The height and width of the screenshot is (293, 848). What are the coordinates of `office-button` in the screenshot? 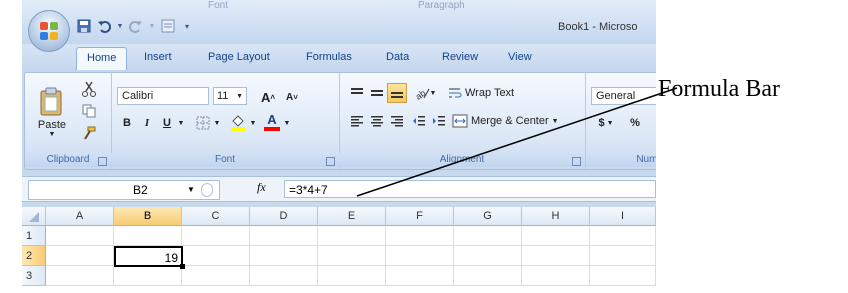 It's located at (49, 31).